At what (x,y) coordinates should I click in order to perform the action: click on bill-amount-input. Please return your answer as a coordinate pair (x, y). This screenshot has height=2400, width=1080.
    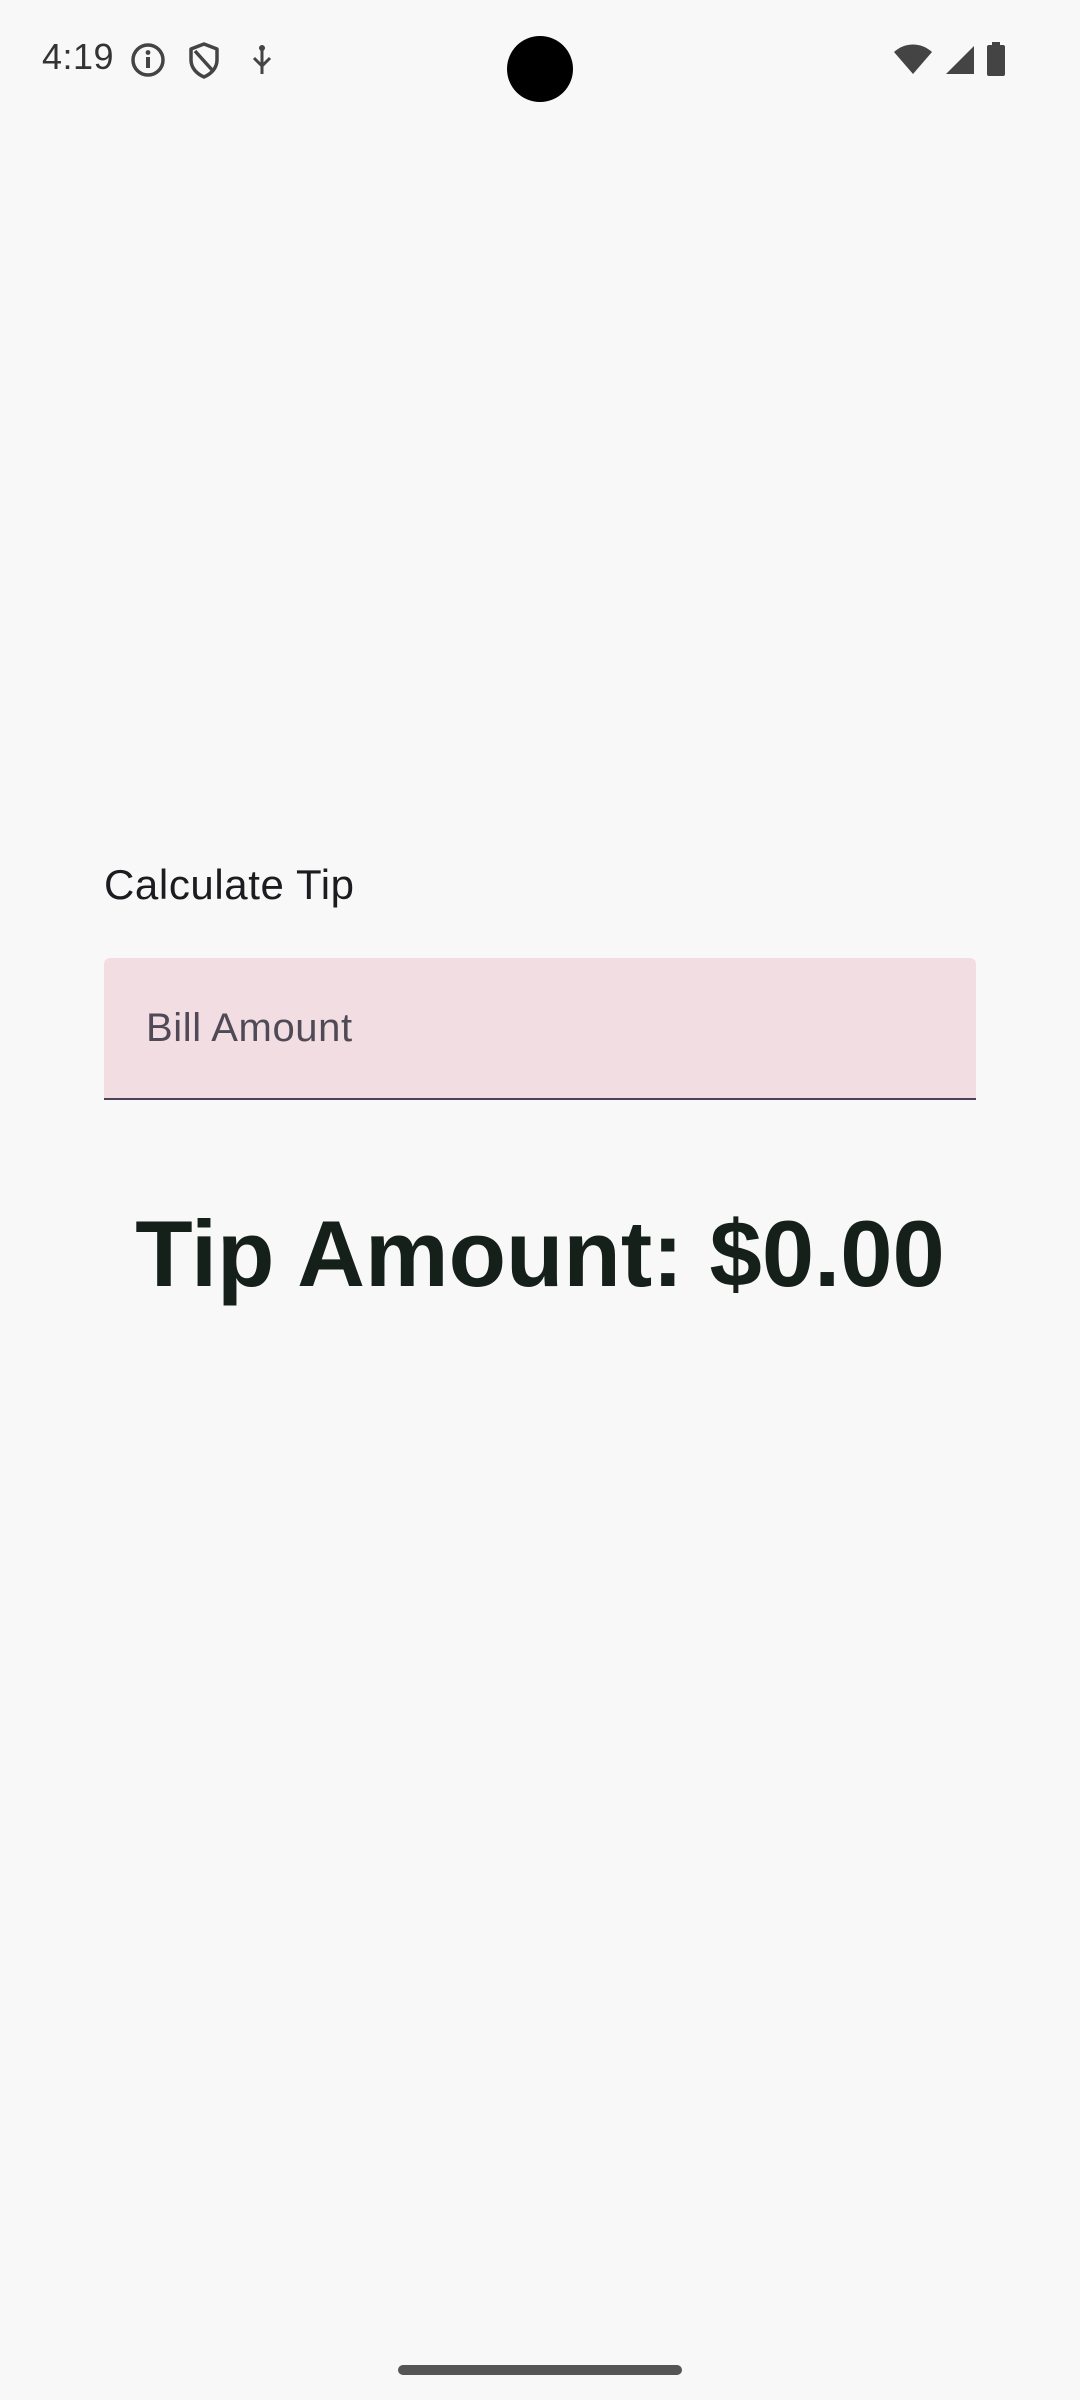
    Looking at the image, I should click on (540, 1028).